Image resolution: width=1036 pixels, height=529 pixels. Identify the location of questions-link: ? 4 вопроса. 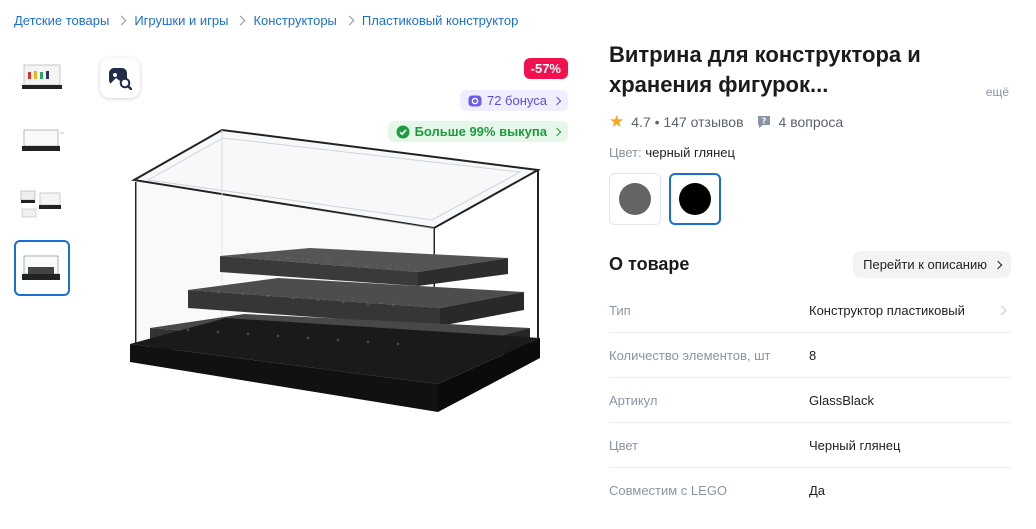
(800, 122).